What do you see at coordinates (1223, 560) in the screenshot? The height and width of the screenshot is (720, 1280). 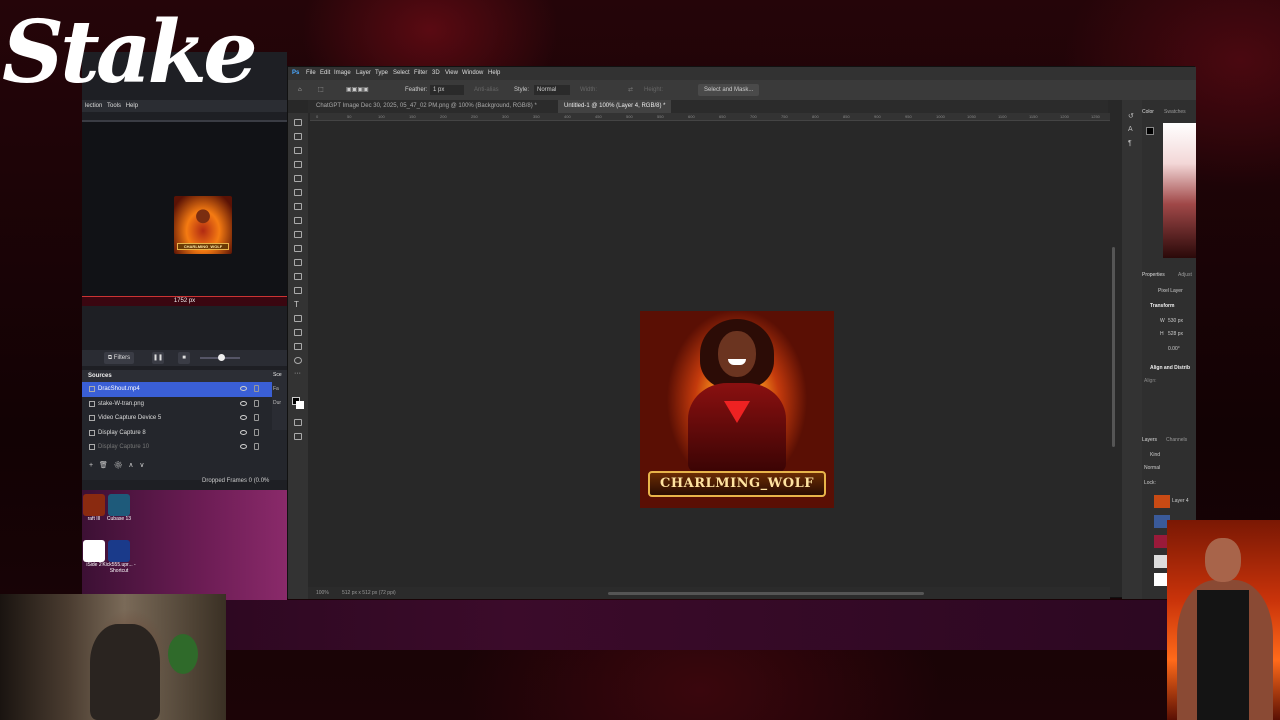 I see `webcam-head` at bounding box center [1223, 560].